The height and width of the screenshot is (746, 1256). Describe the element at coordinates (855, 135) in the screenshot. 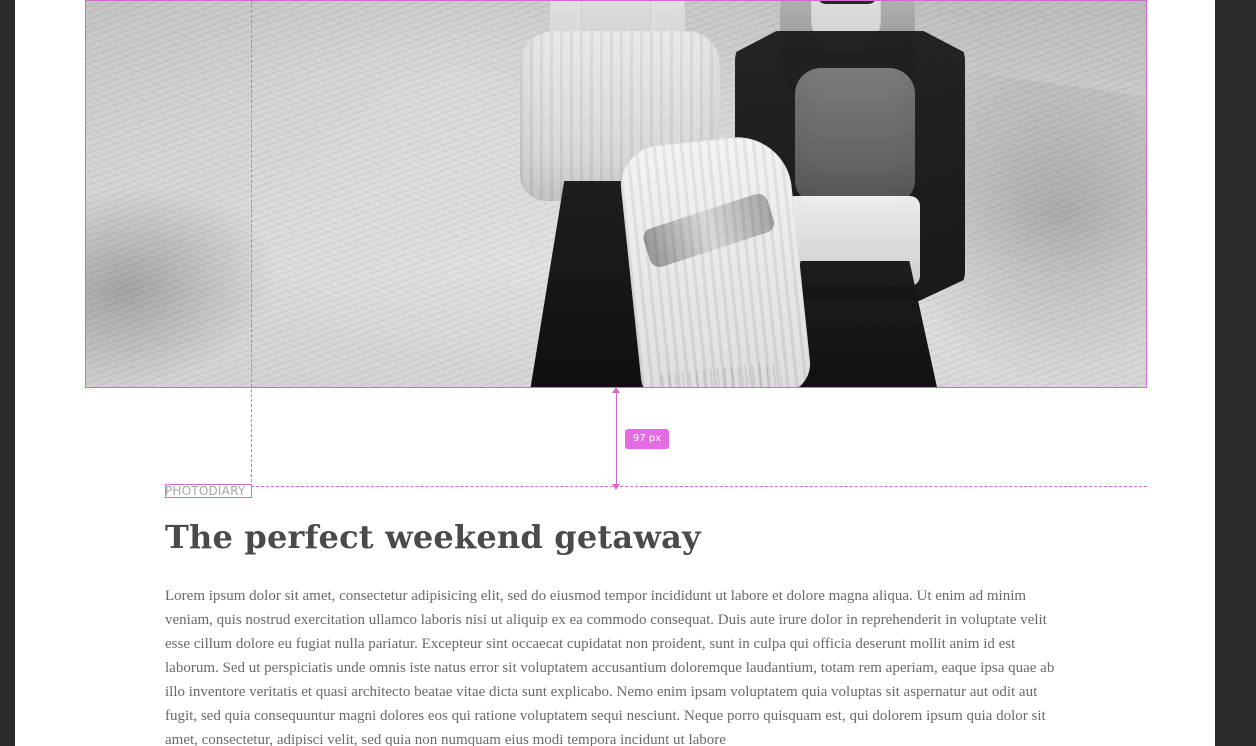

I see `person-right-top` at that location.